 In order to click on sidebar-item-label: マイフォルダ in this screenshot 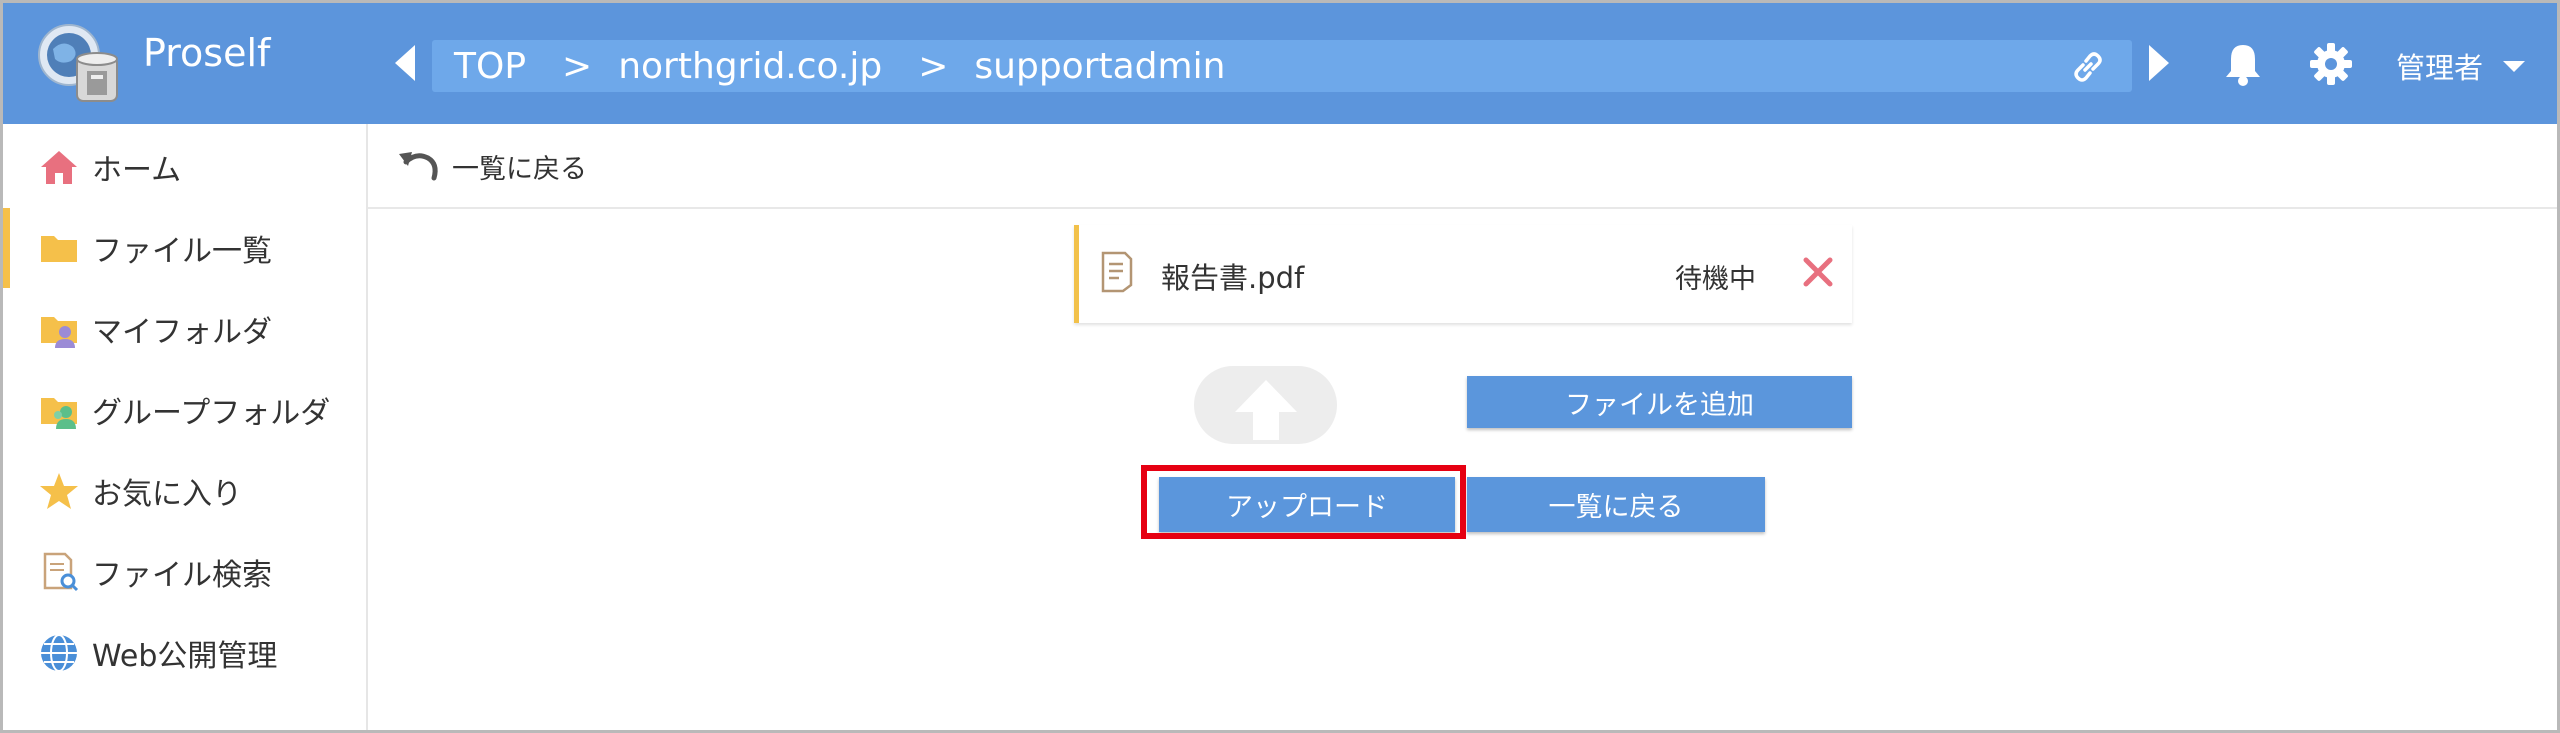, I will do `click(182, 332)`.